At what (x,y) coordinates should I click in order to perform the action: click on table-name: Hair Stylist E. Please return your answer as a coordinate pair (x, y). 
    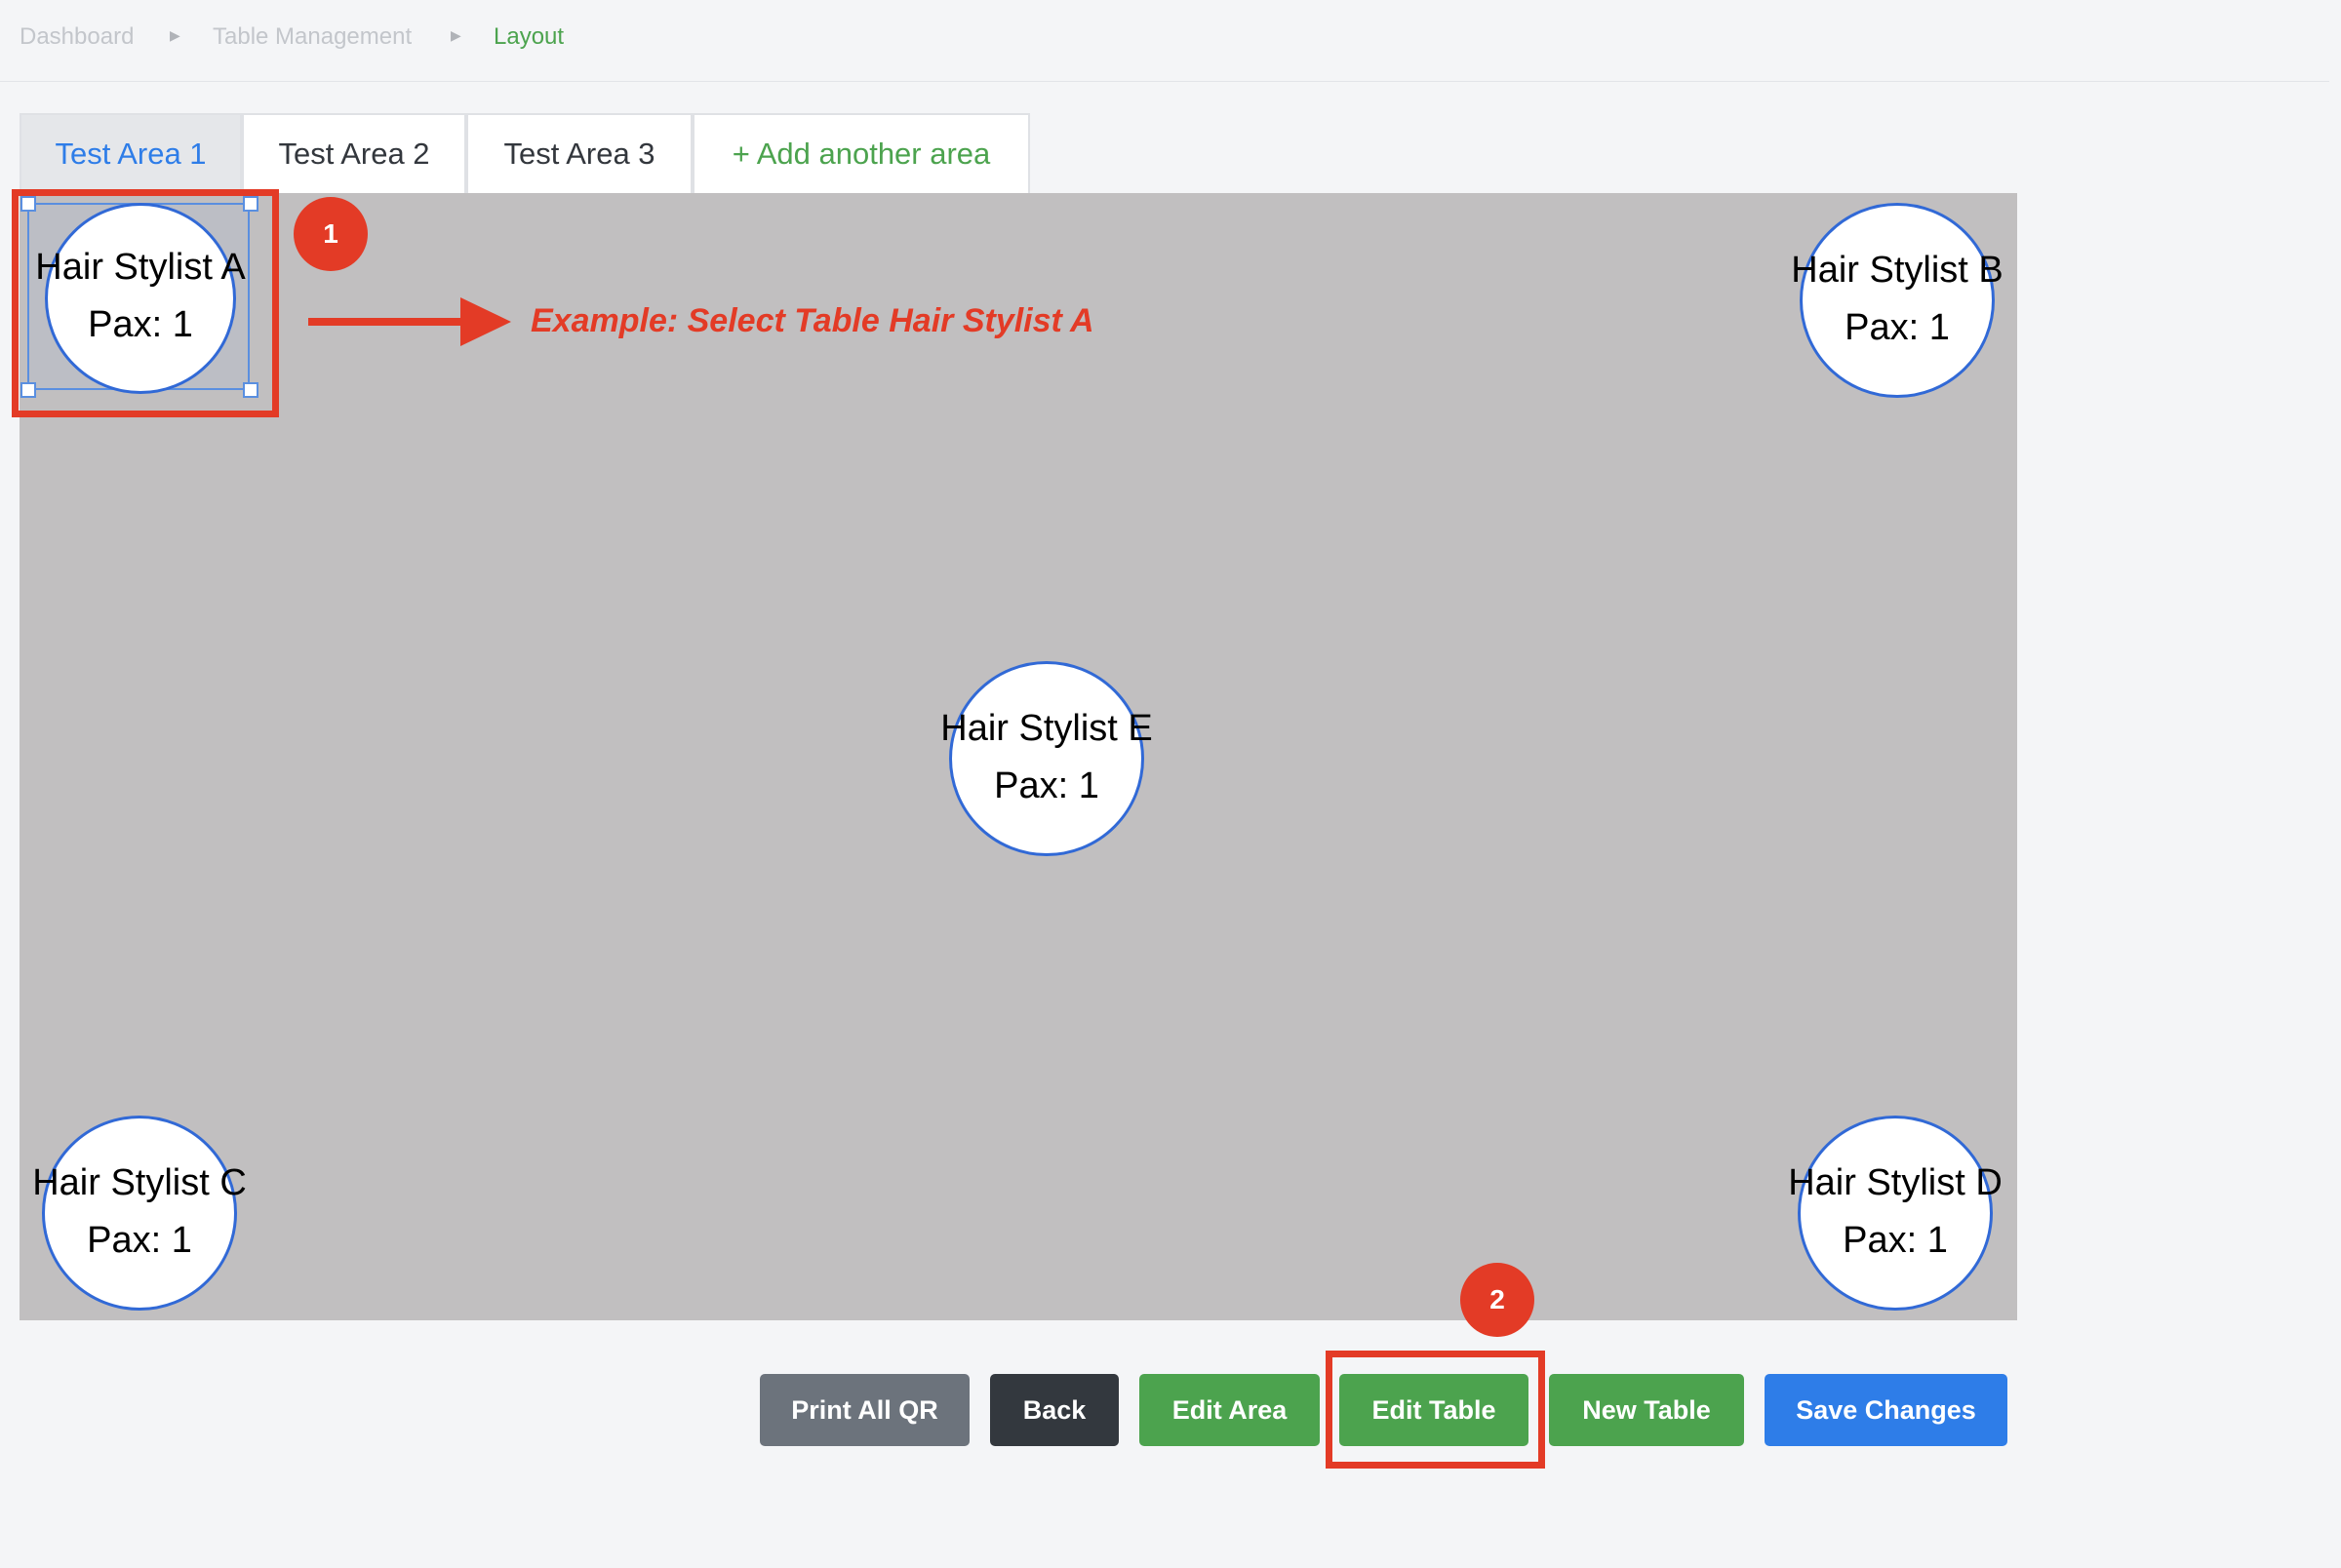
    Looking at the image, I should click on (1046, 728).